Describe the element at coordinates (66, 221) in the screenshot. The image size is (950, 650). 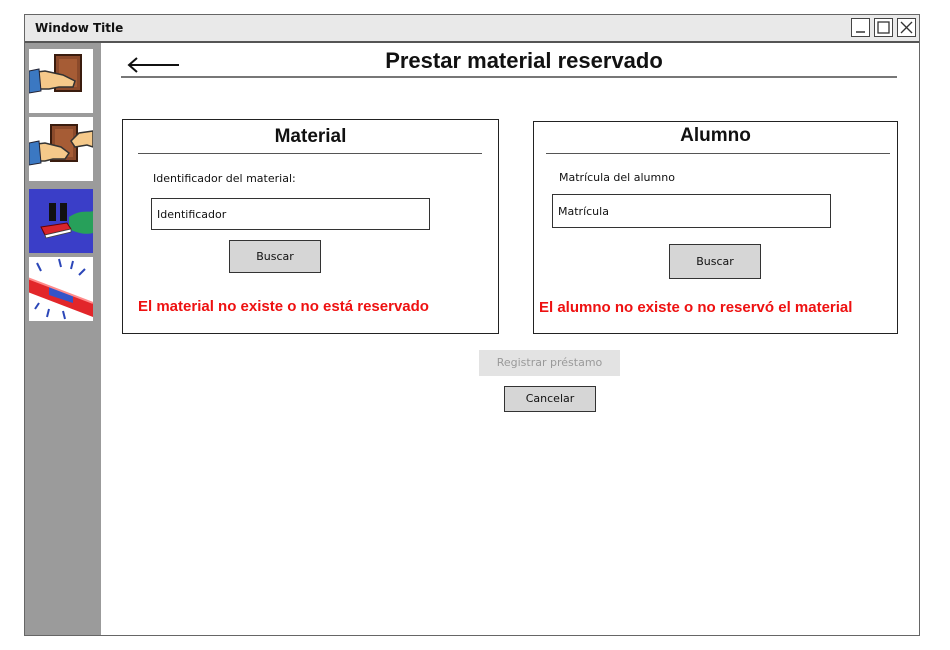
I see `pause-book-icon` at that location.